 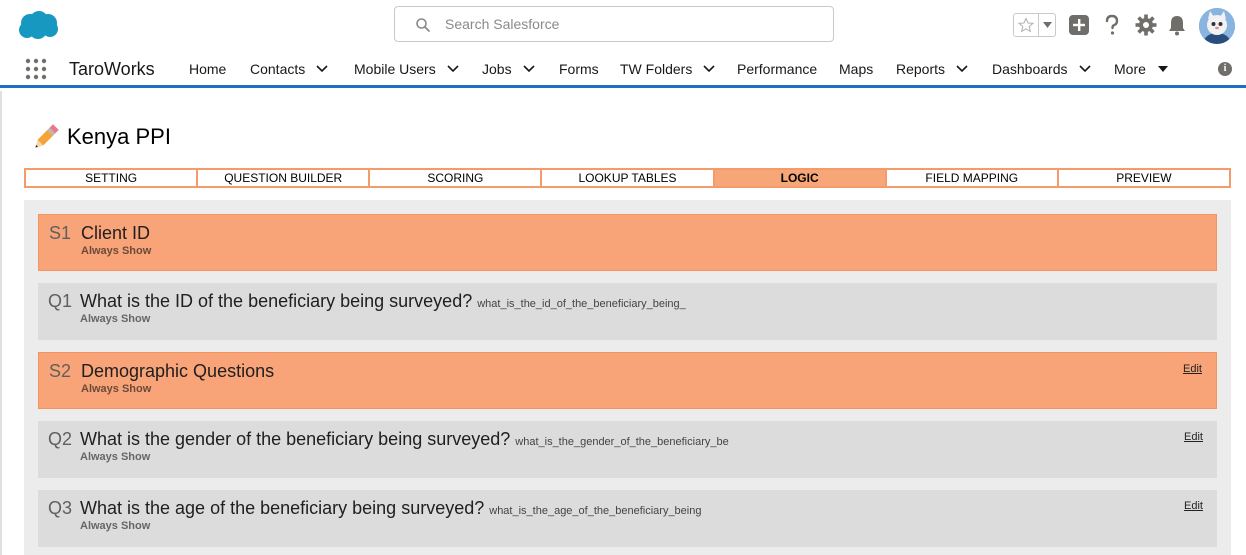 I want to click on nav-item-label: Home, so click(x=208, y=69).